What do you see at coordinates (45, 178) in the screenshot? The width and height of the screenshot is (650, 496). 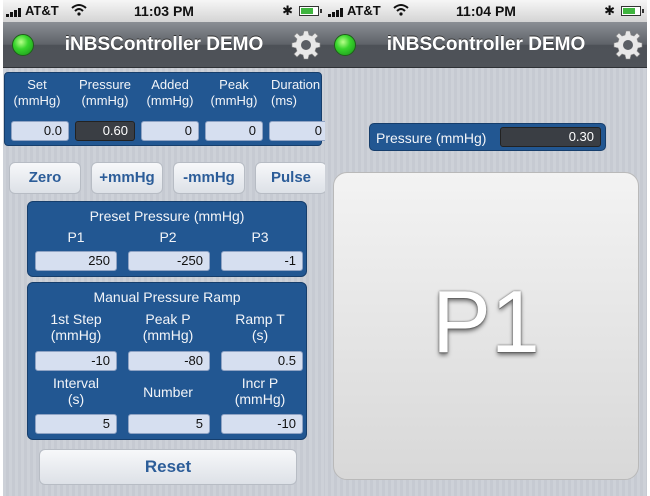 I see `zero-button: Zero` at bounding box center [45, 178].